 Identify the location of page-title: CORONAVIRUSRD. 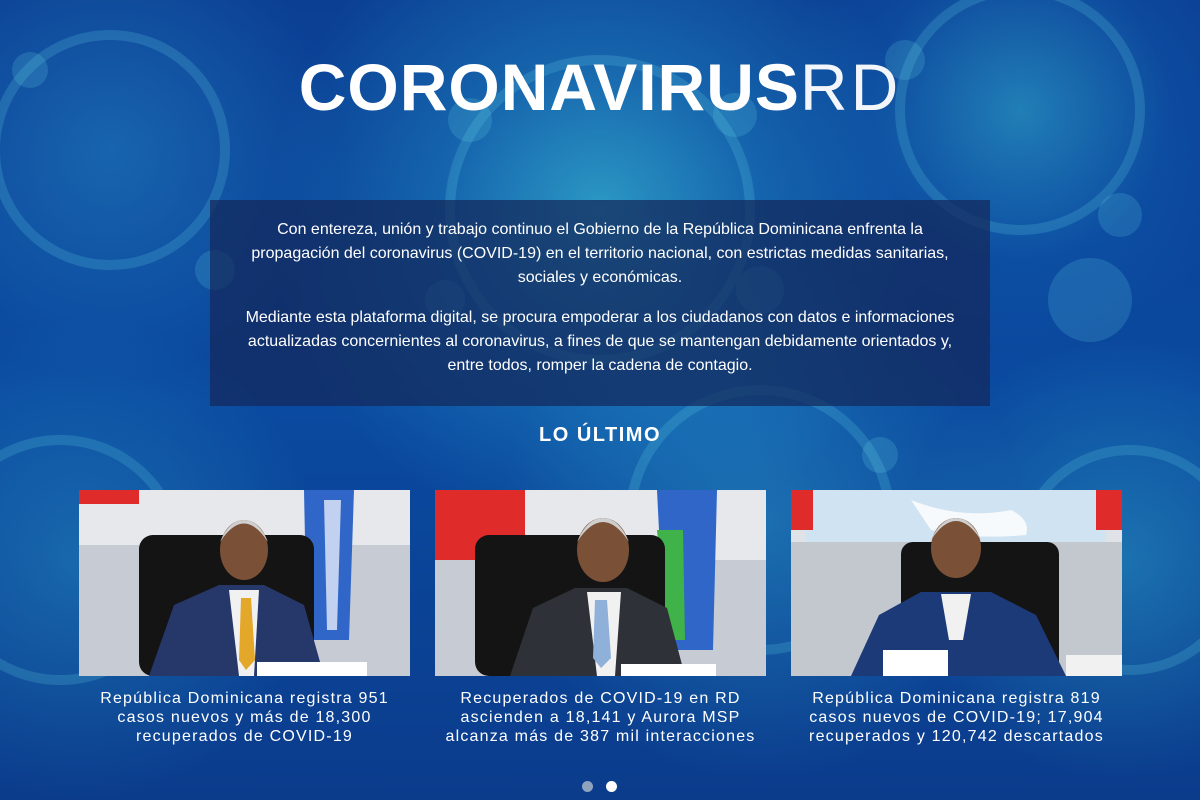
(600, 87).